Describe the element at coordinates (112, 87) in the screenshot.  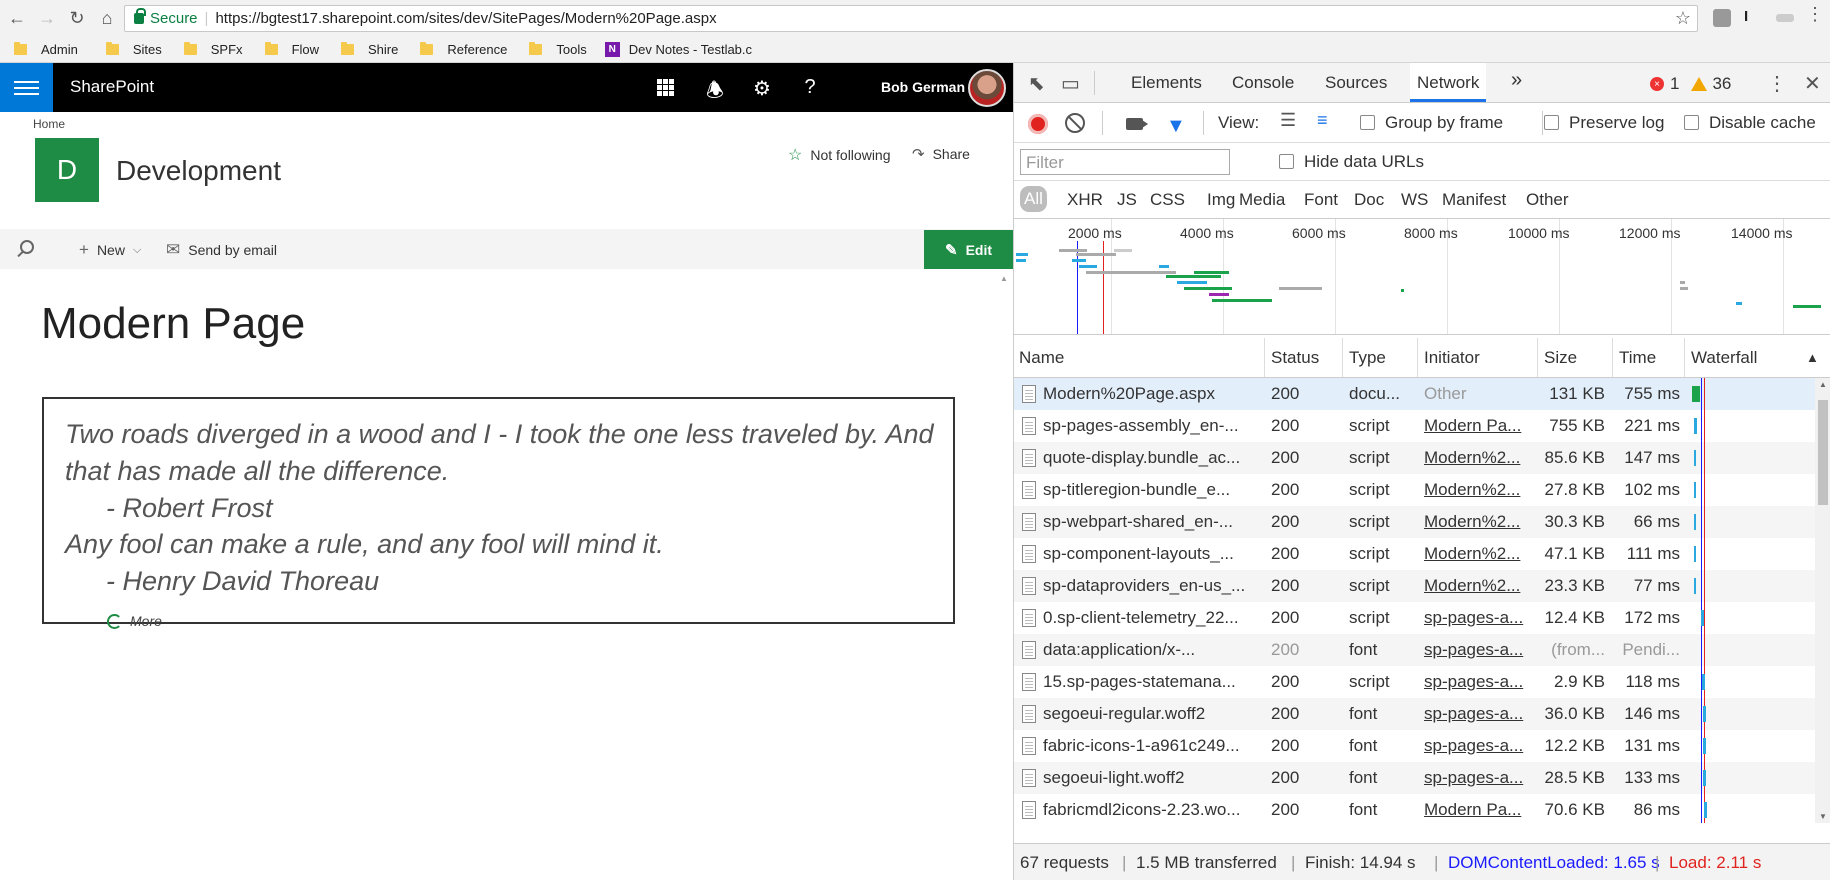
I see `brand-label: SharePoint` at that location.